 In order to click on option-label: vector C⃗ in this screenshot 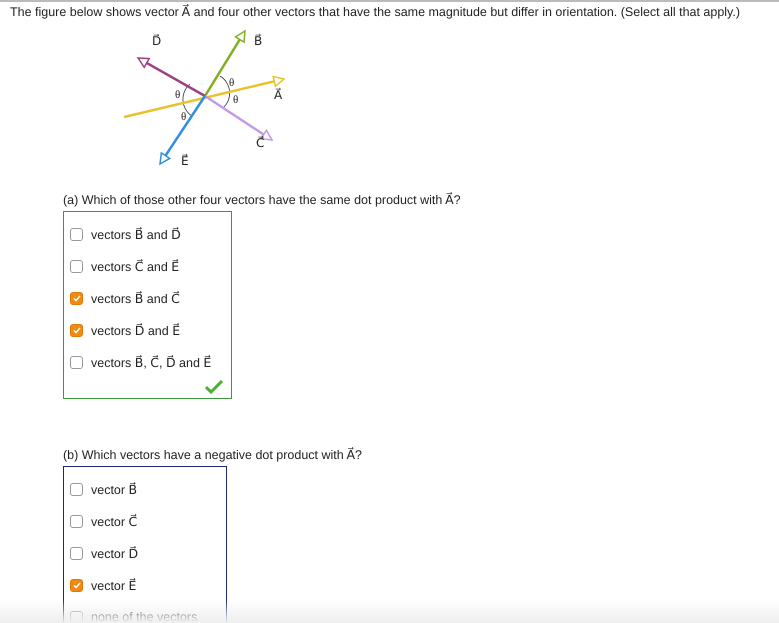, I will do `click(114, 521)`.